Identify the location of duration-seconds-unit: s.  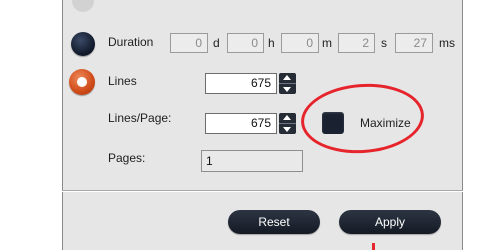
(384, 43).